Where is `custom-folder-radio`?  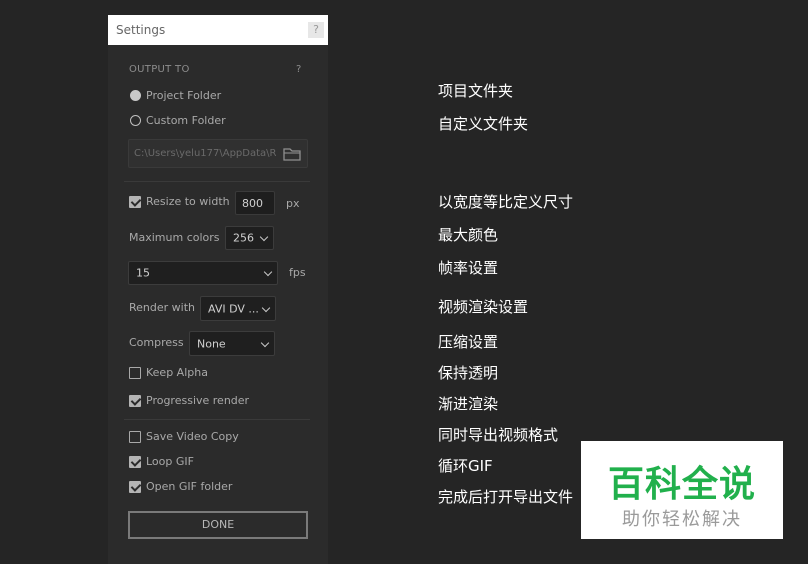
custom-folder-radio is located at coordinates (135, 120).